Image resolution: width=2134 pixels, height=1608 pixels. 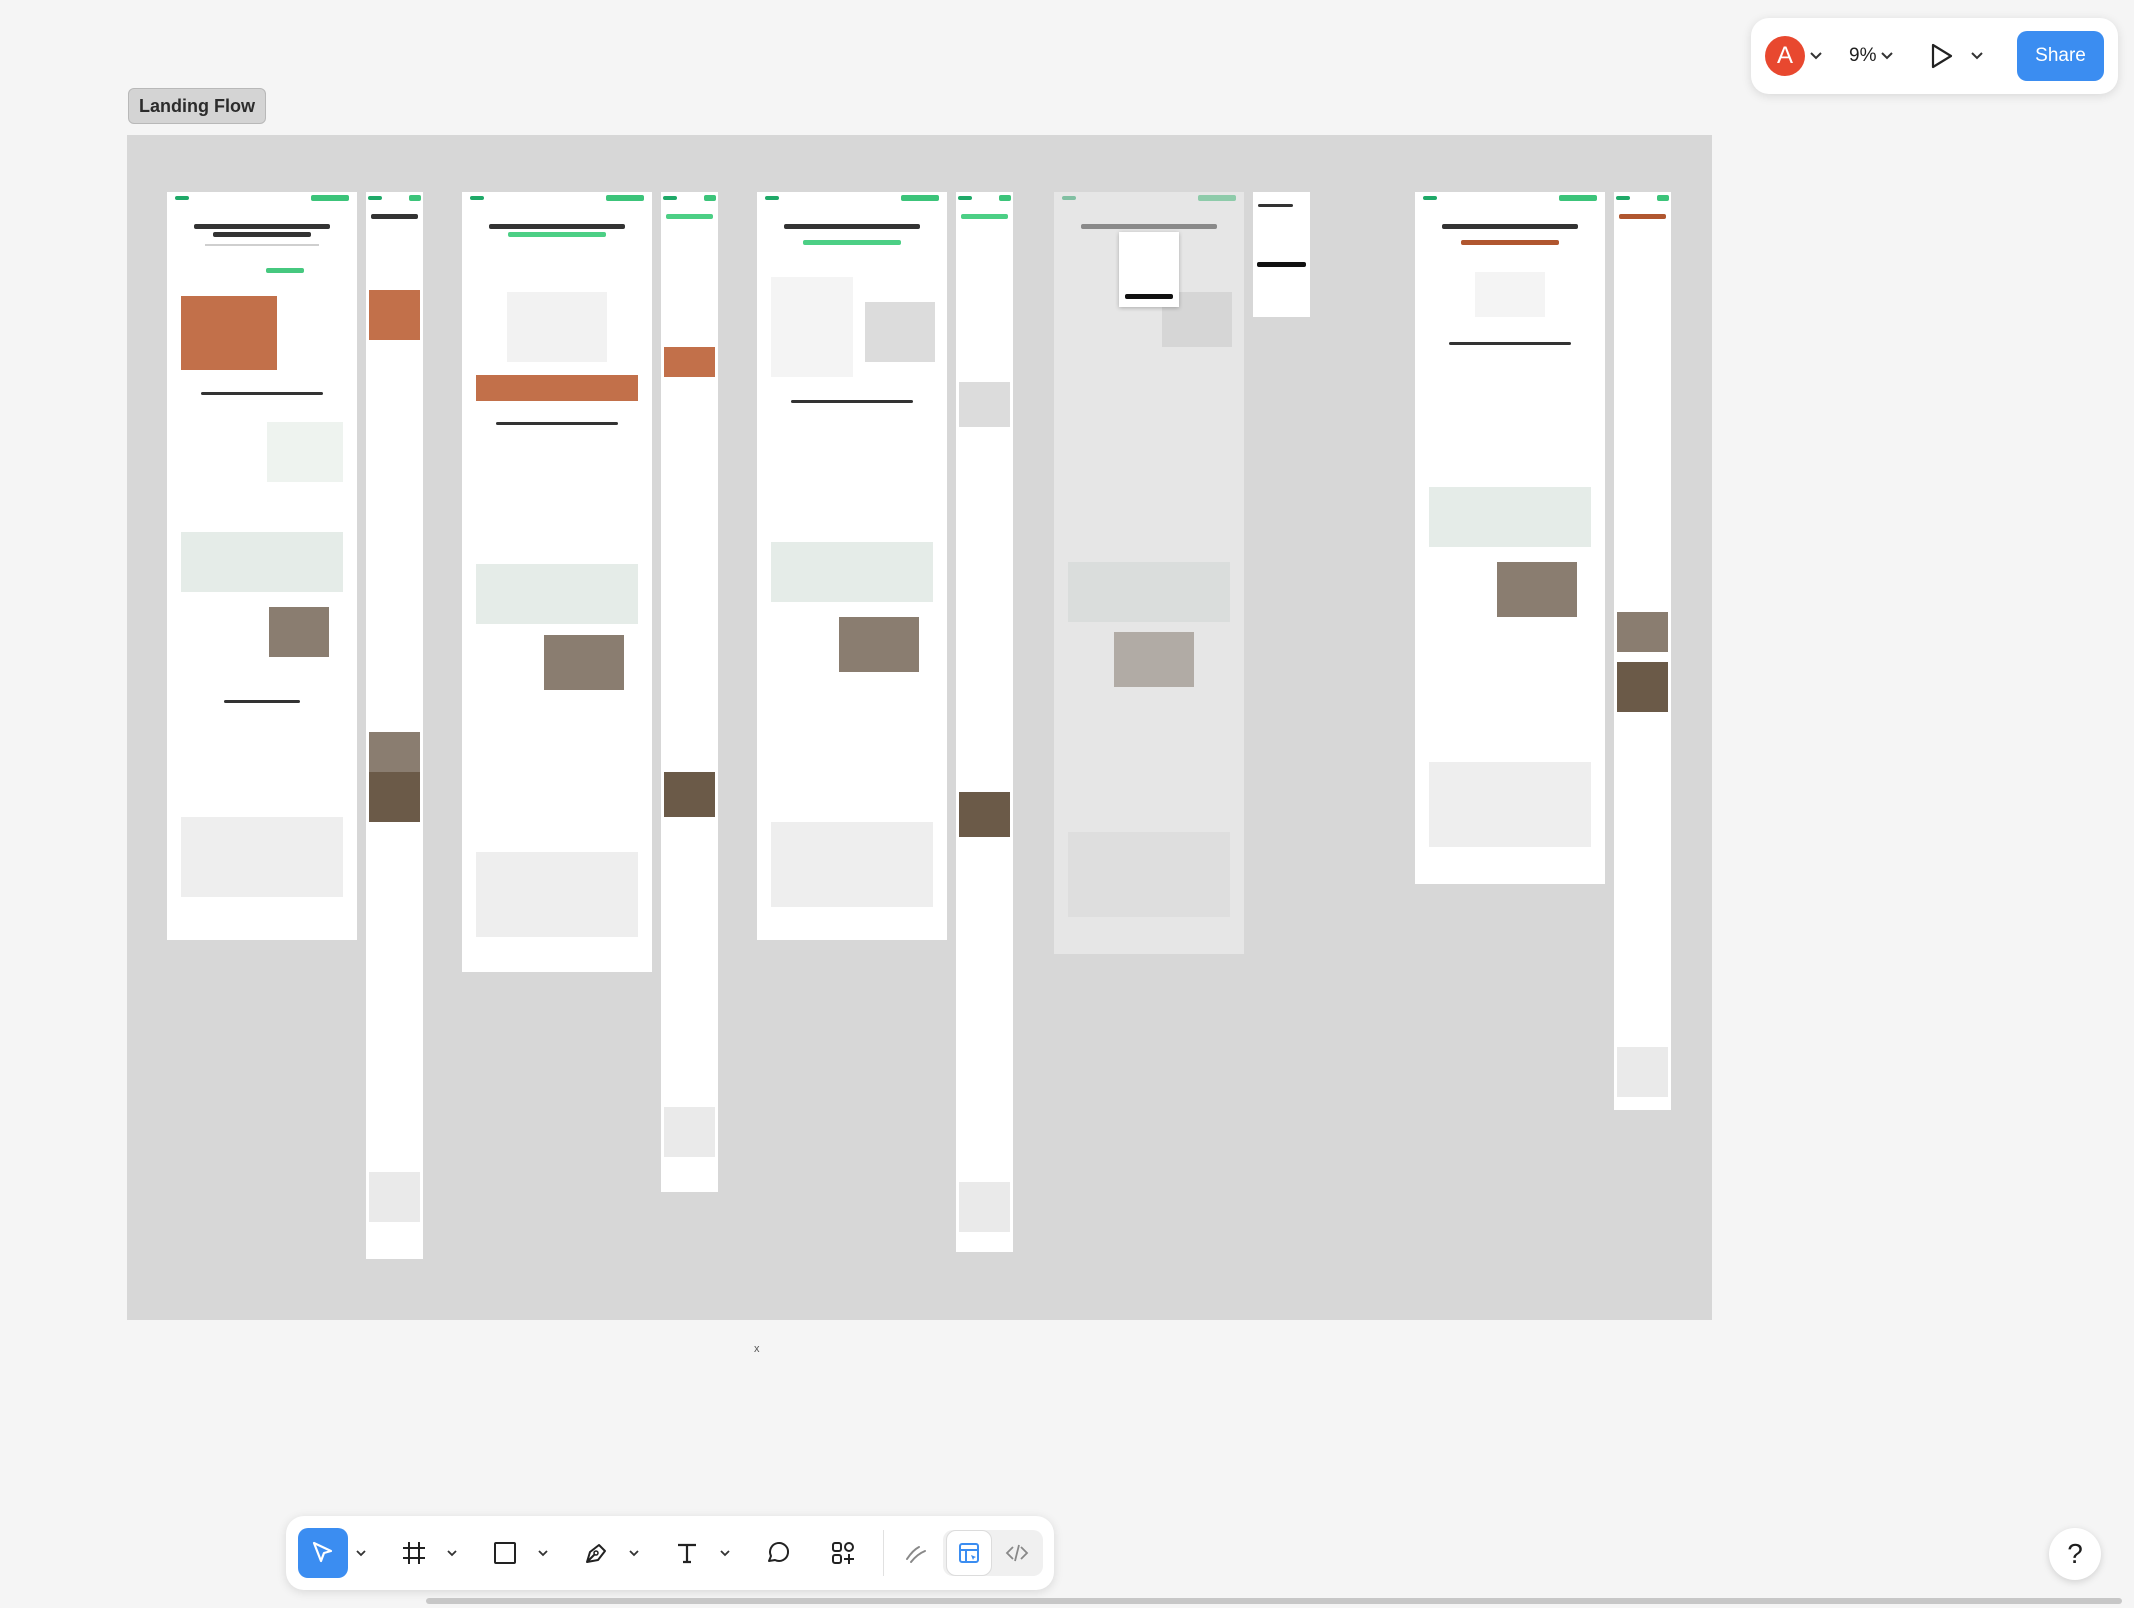 I want to click on user-avatar: A, so click(x=1785, y=56).